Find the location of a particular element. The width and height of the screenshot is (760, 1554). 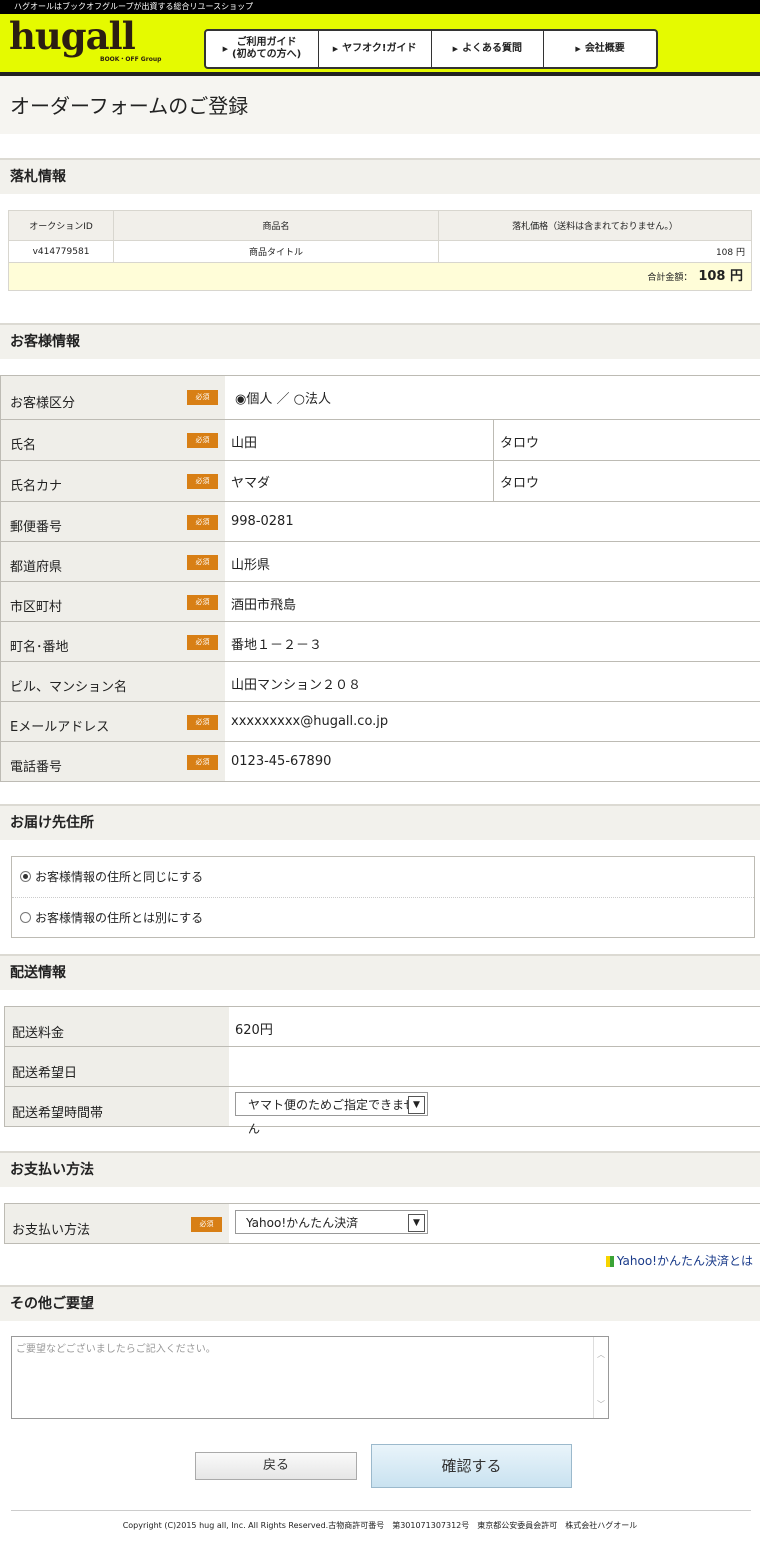

section-title: 落札情報 is located at coordinates (38, 177).